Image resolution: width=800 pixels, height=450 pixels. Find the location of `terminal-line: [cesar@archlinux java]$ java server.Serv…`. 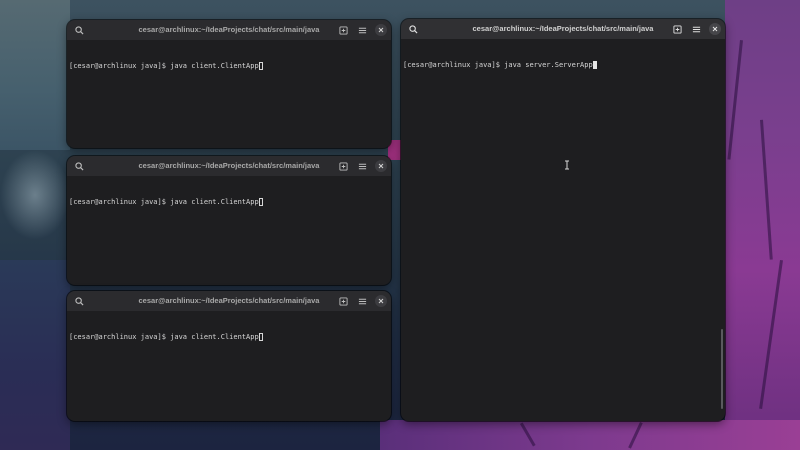

terminal-line: [cesar@archlinux java]$ java server.Serv… is located at coordinates (563, 65).